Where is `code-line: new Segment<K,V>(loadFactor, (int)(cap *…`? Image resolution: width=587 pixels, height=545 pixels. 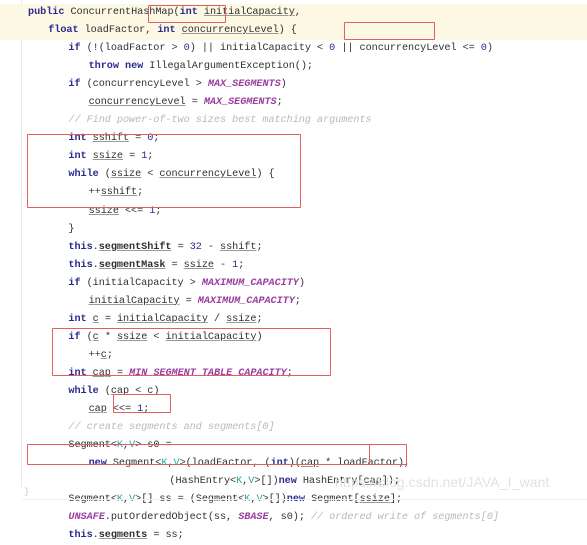 code-line: new Segment<K,V>(loadFactor, (int)(cap *… is located at coordinates (293, 464).